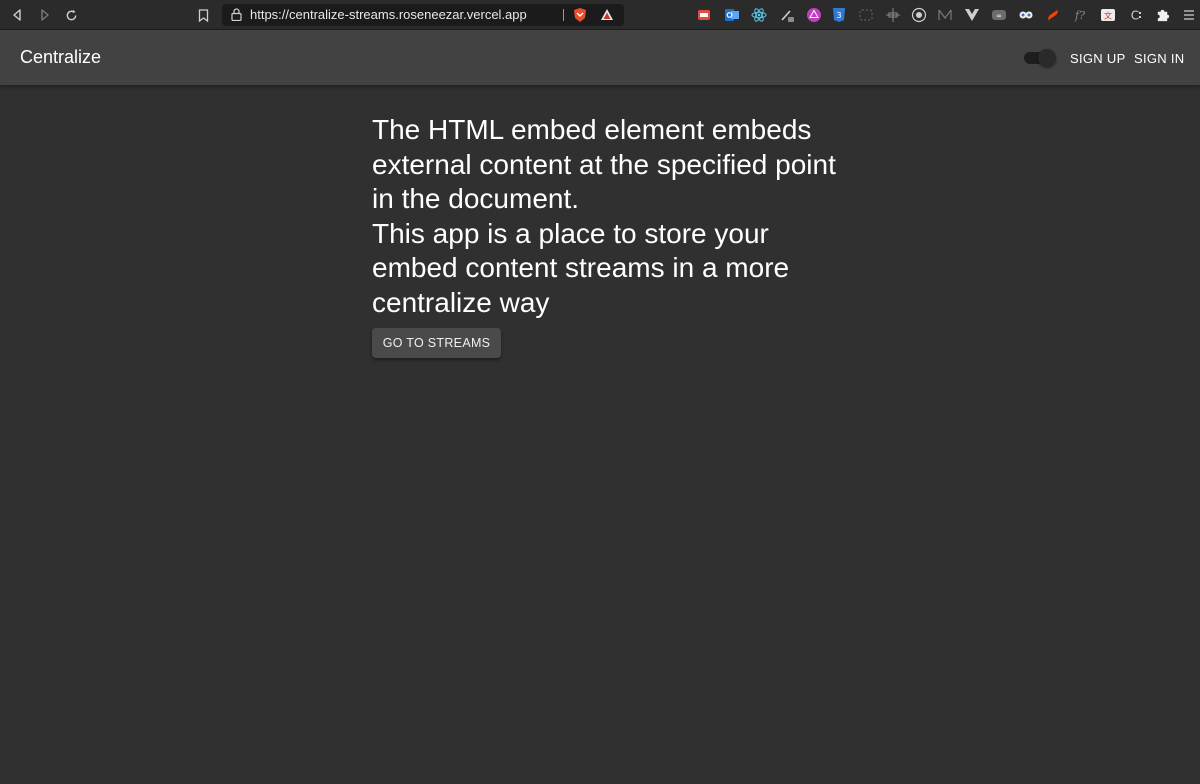 This screenshot has width=1200, height=784. I want to click on extension-graphql-icon, so click(814, 15).